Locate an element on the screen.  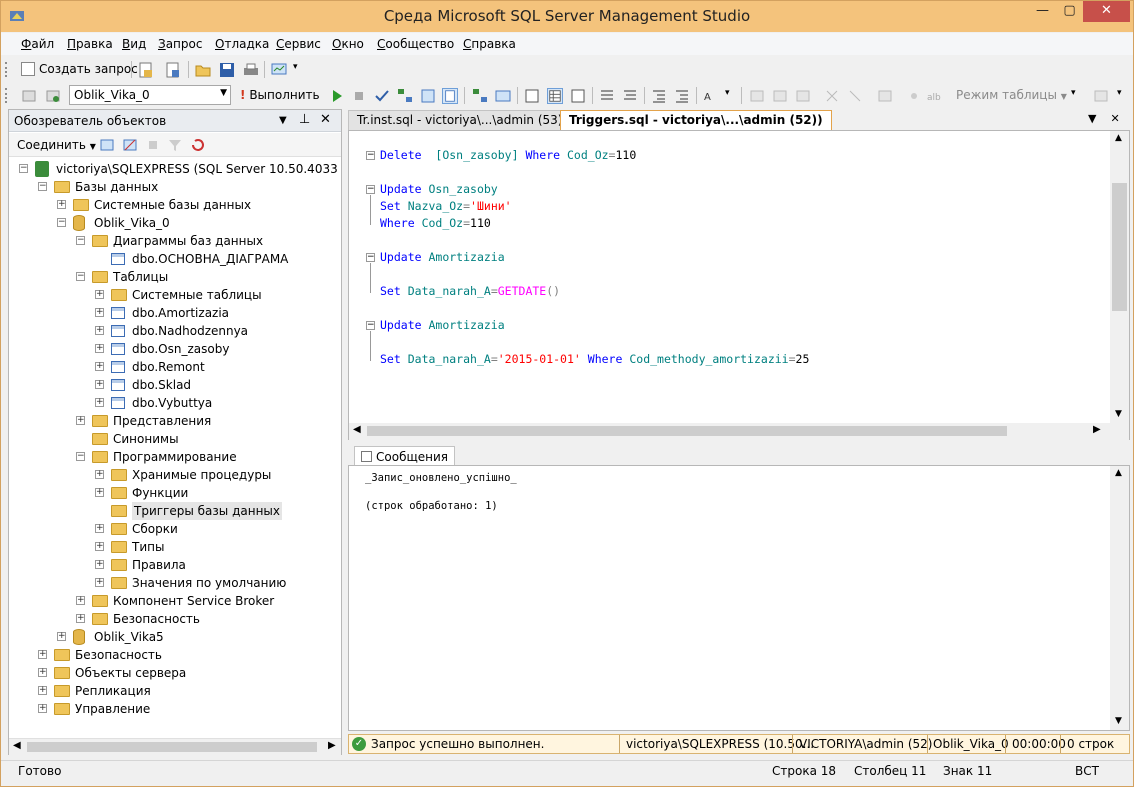
menu-item-8: Справка is located at coordinates (489, 44).